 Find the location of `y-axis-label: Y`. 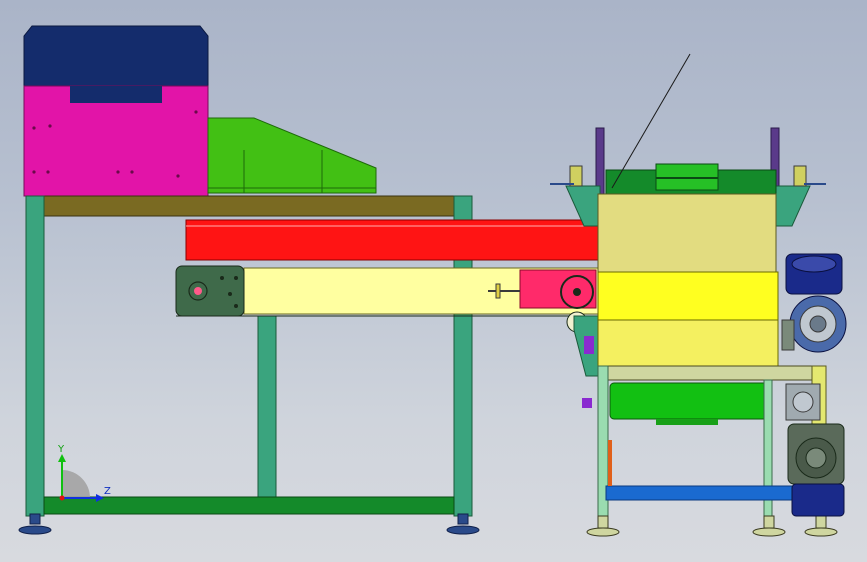

y-axis-label: Y is located at coordinates (61, 449).